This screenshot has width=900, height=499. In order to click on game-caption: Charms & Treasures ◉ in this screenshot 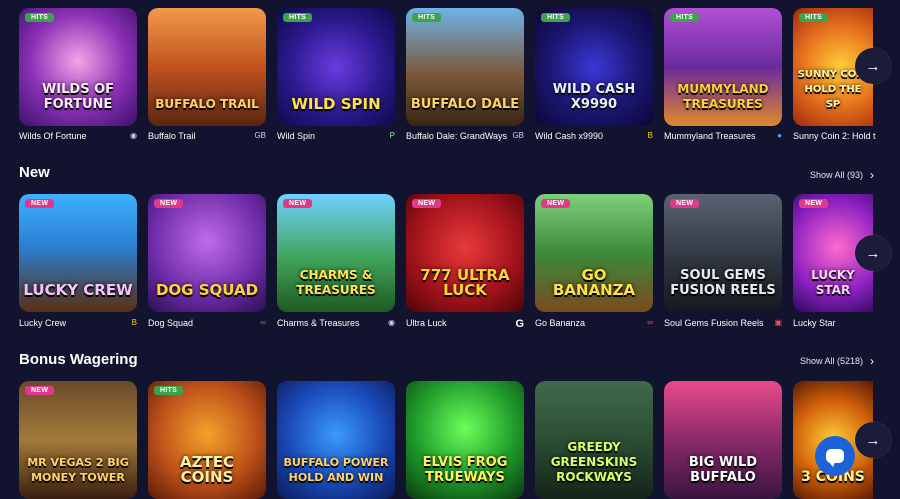, I will do `click(336, 323)`.